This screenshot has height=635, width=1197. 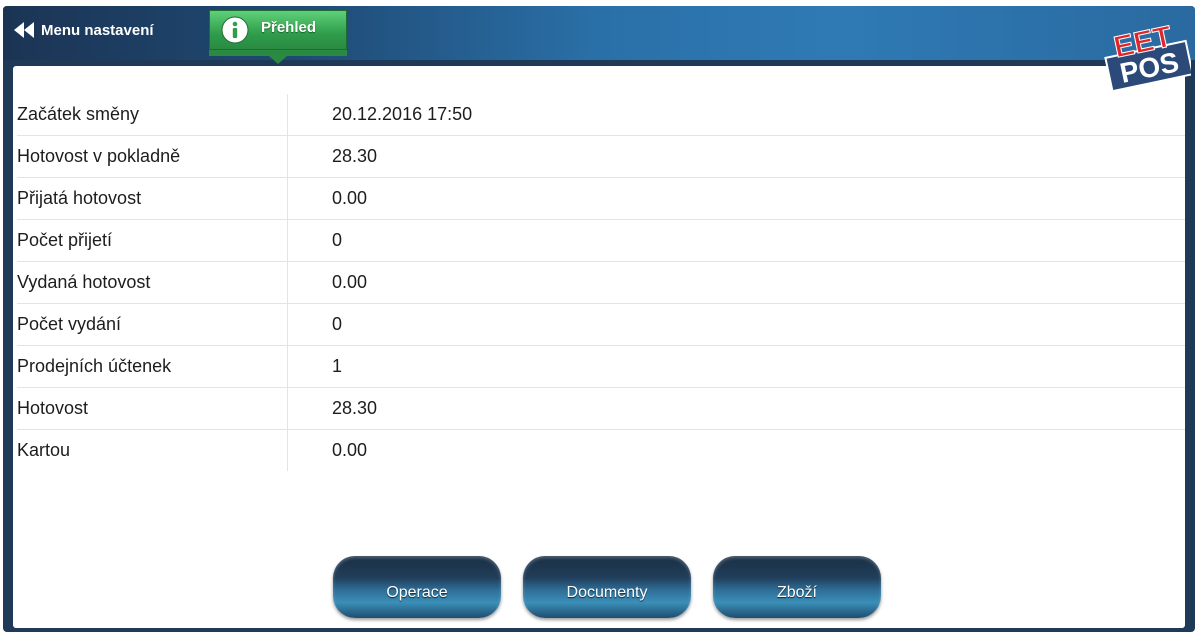 I want to click on tab-pointer-arrow, so click(x=278, y=57).